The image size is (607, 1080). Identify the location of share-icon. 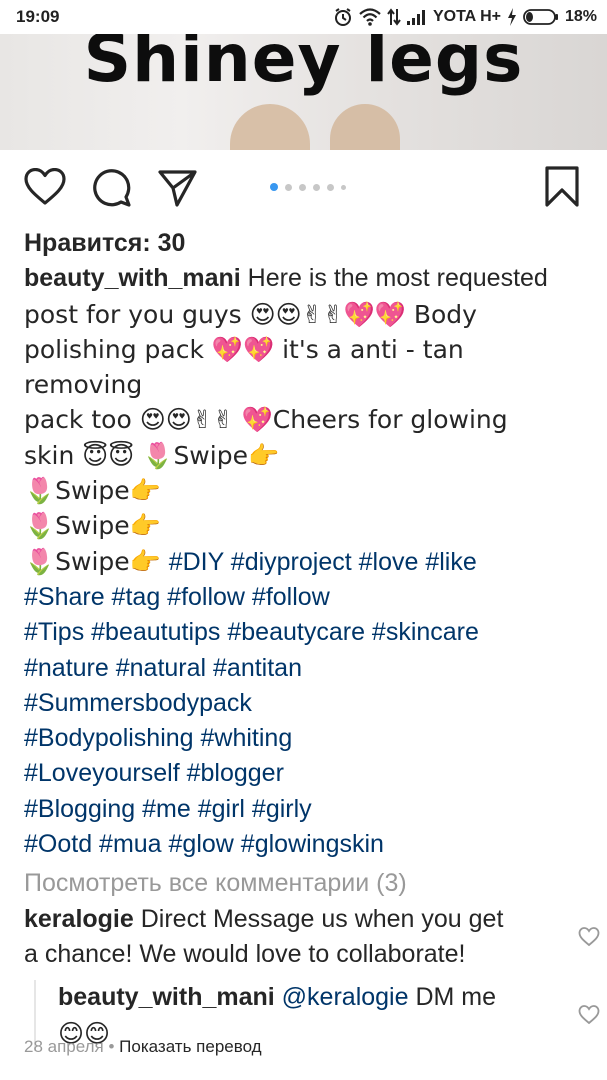
(178, 190).